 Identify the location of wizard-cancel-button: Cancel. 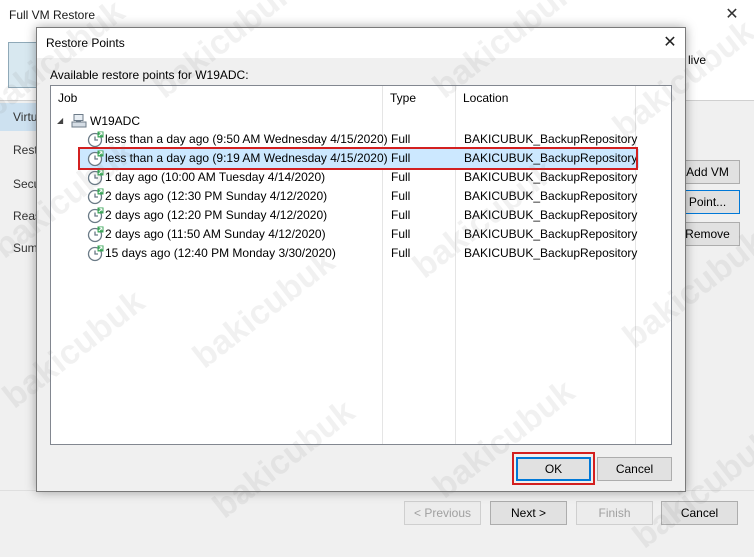
(699, 513).